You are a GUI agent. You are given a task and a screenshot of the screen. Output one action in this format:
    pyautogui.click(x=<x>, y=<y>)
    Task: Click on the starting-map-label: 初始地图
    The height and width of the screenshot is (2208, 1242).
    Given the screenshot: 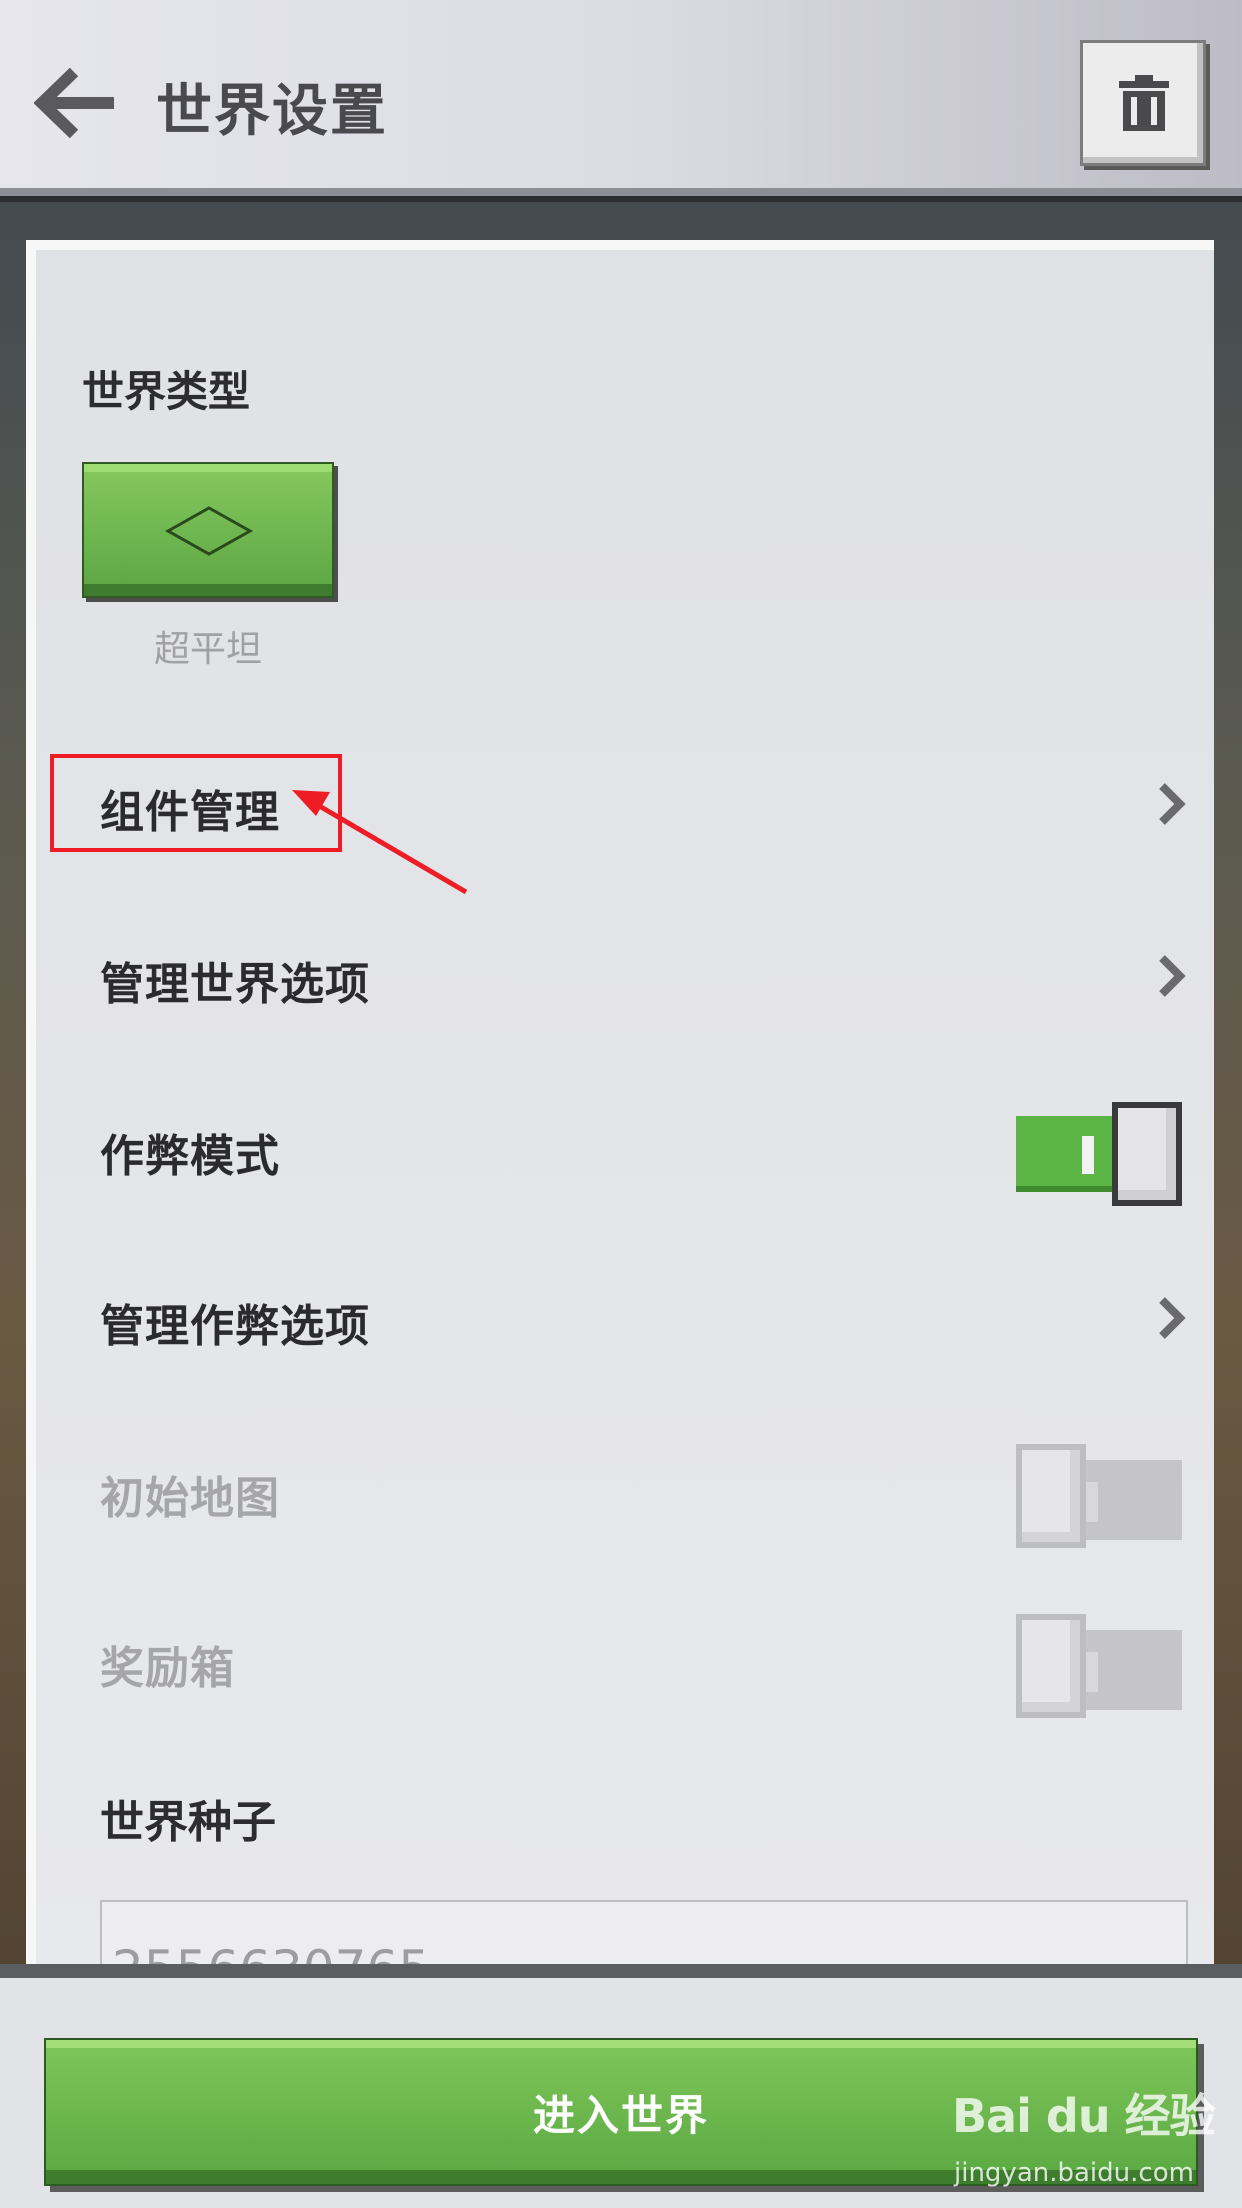 What is the action you would take?
    pyautogui.click(x=190, y=1498)
    